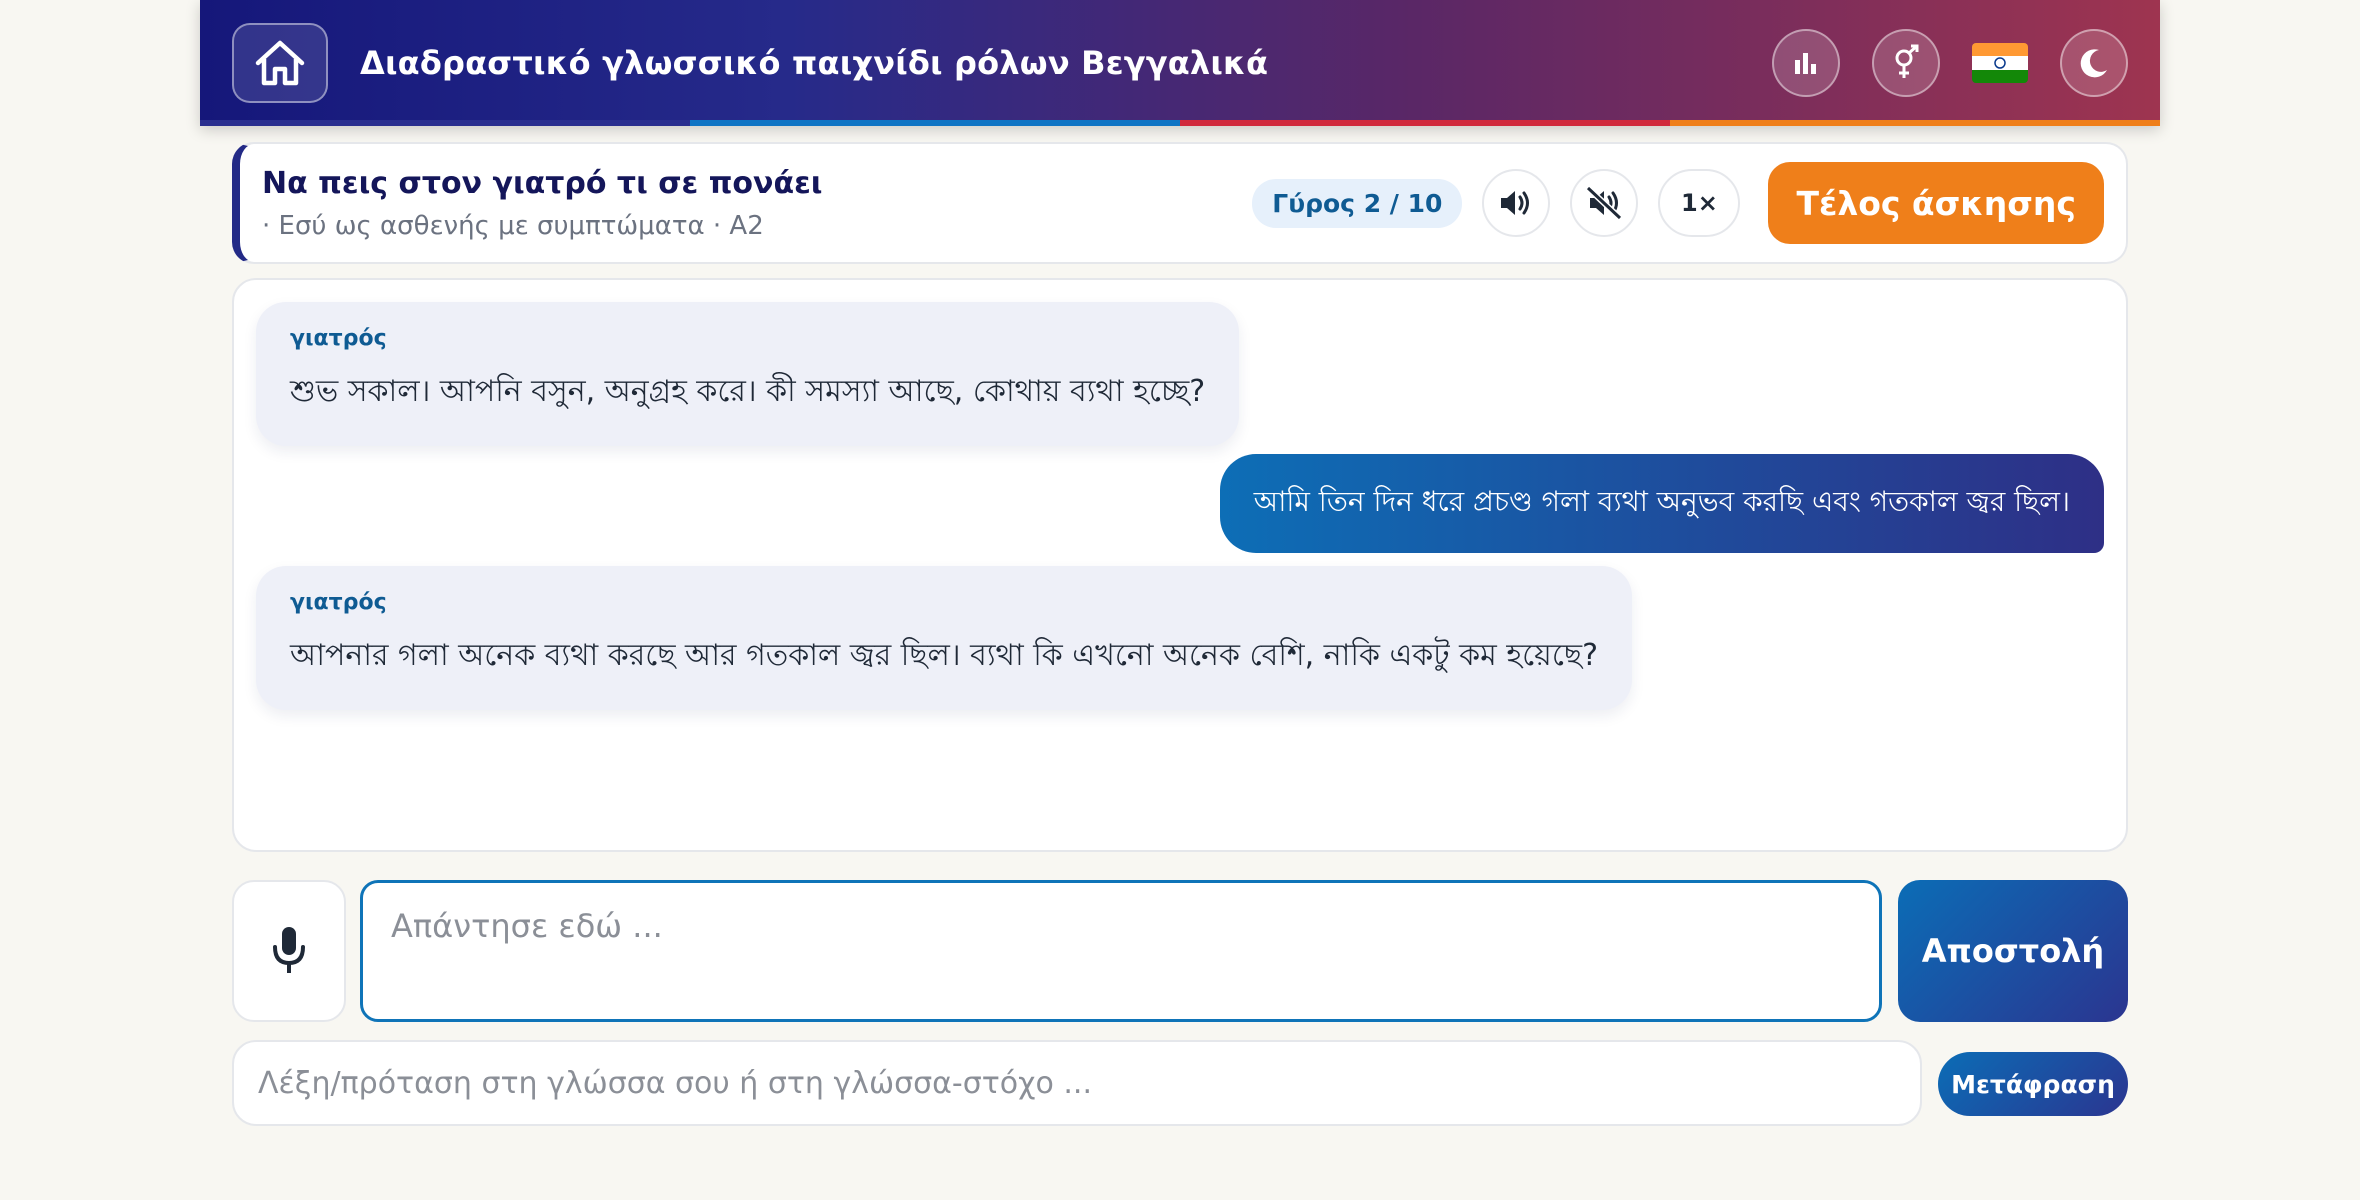 This screenshot has width=2360, height=1200. I want to click on theme-toggle-button, so click(2094, 63).